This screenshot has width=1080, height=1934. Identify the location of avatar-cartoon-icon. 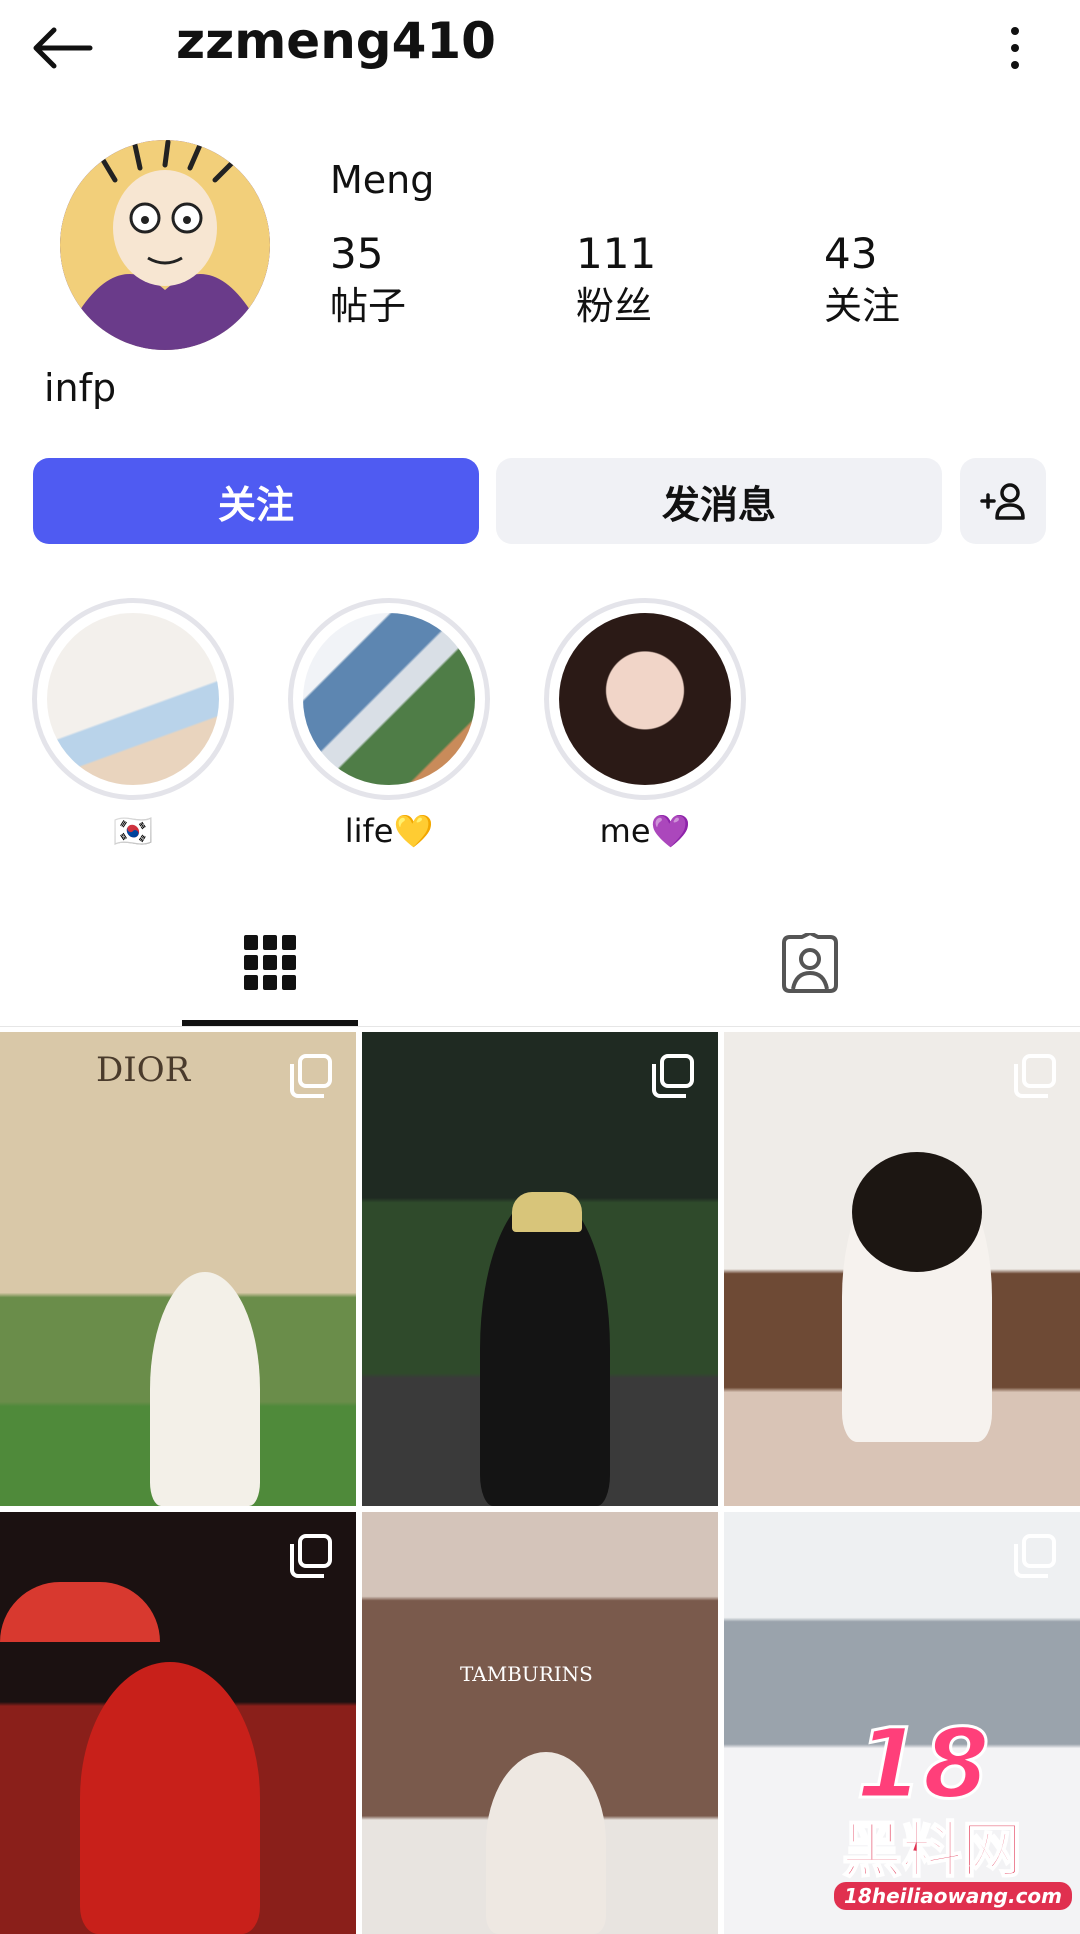
(165, 245).